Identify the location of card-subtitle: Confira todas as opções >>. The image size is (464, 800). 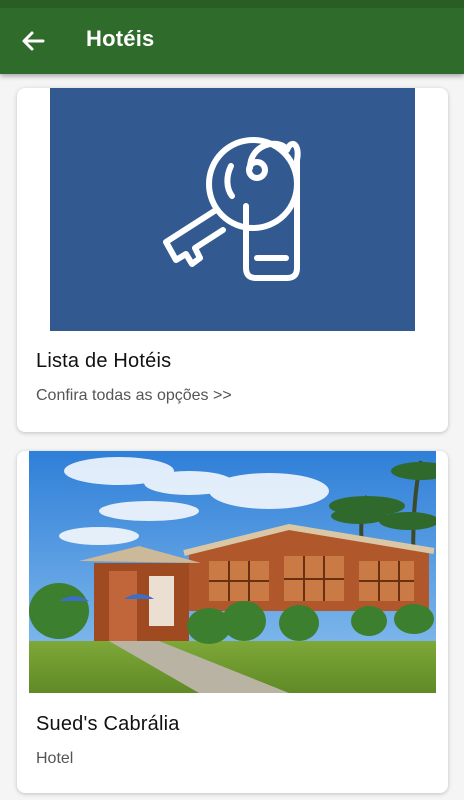
(134, 396).